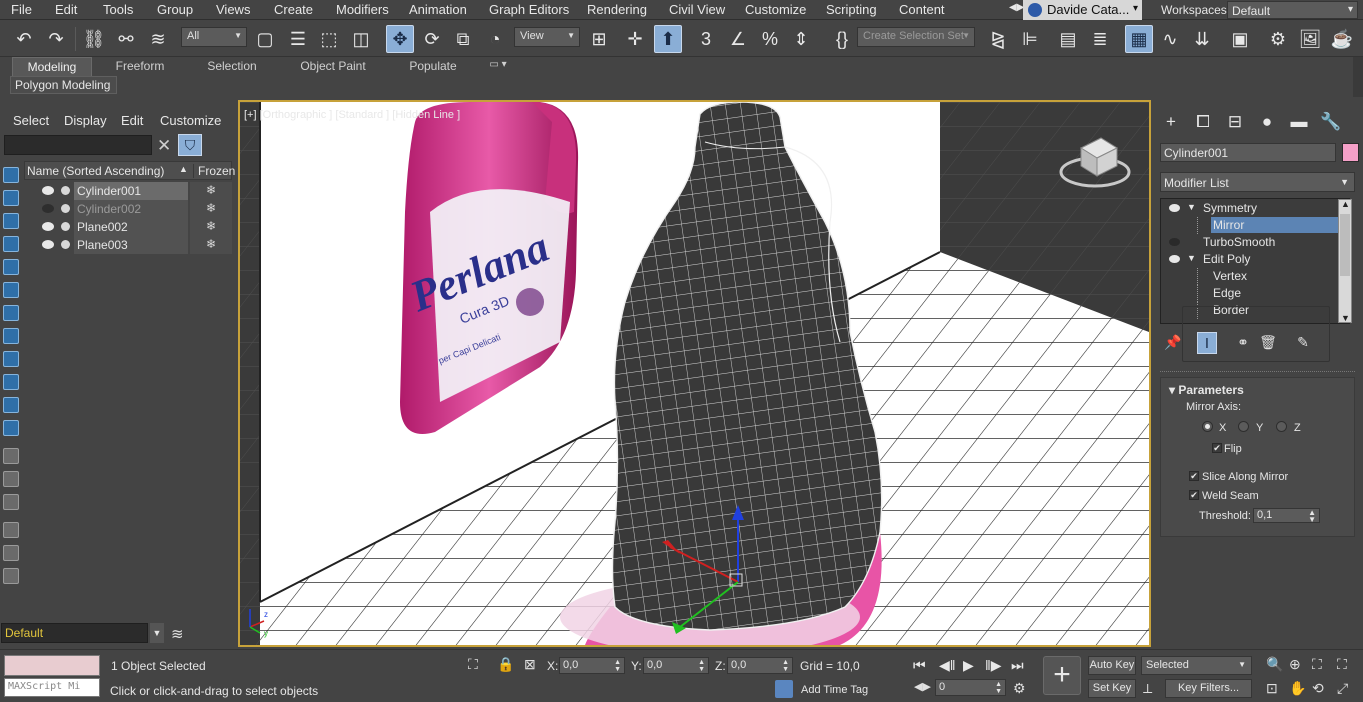  I want to click on maxscript-input: MAXScript Mi, so click(52, 687).